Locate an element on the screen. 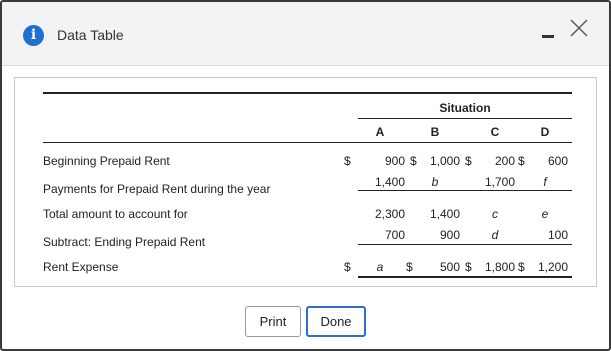  cell-a: 700 is located at coordinates (394, 235).